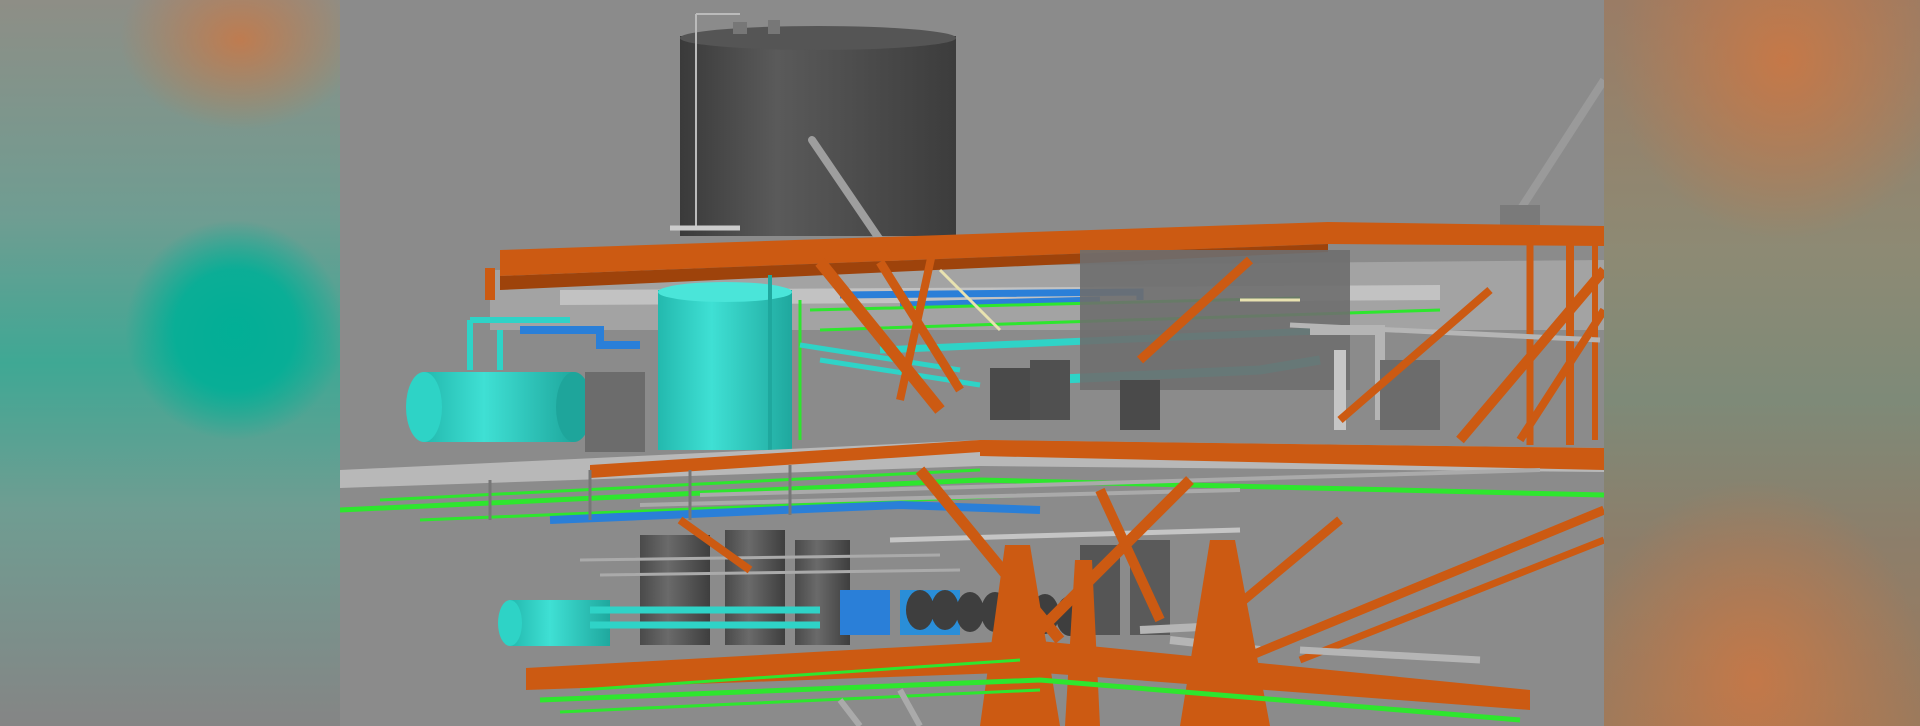  Describe the element at coordinates (972, 482) in the screenshot. I see `middle-deck` at that location.